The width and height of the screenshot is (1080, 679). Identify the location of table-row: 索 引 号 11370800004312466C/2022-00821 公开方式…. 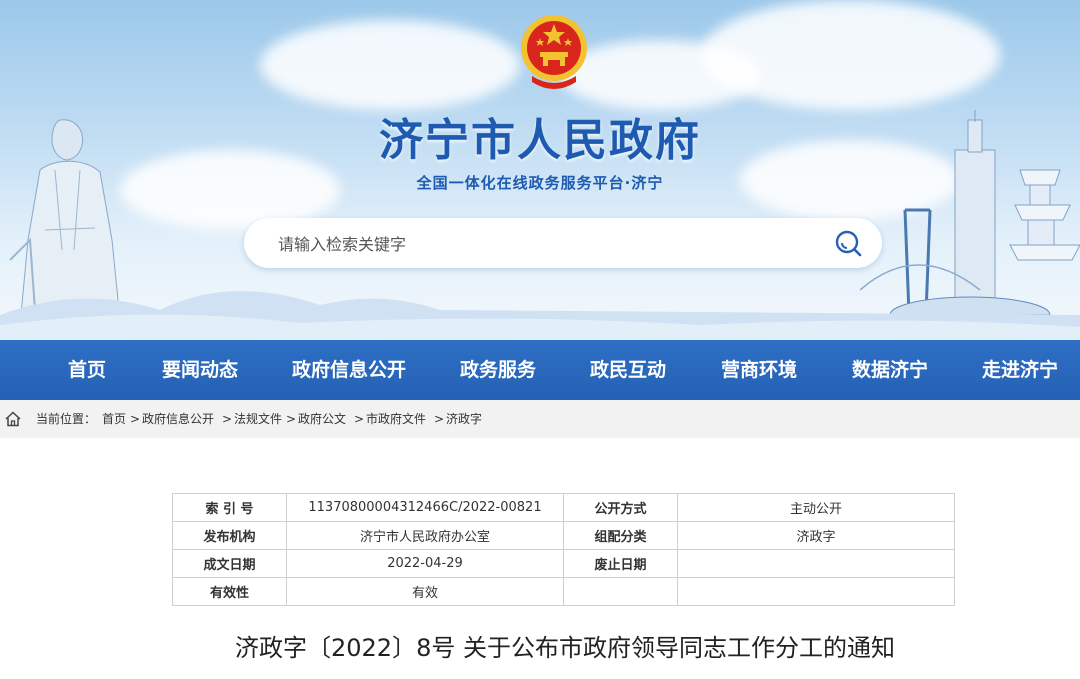
(563, 507).